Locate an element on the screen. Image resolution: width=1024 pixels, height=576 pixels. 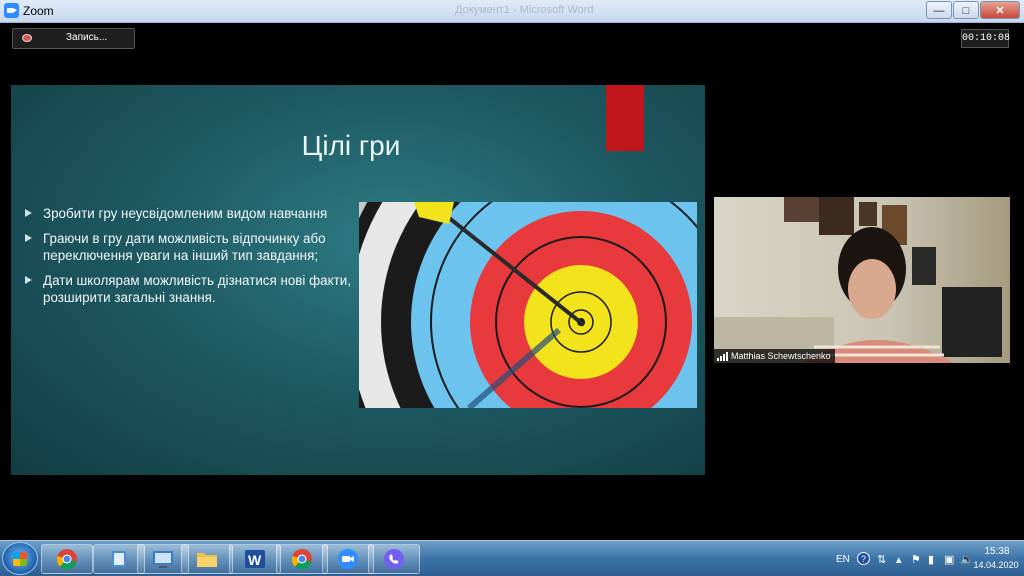
folder-taskbar-button is located at coordinates (207, 559).